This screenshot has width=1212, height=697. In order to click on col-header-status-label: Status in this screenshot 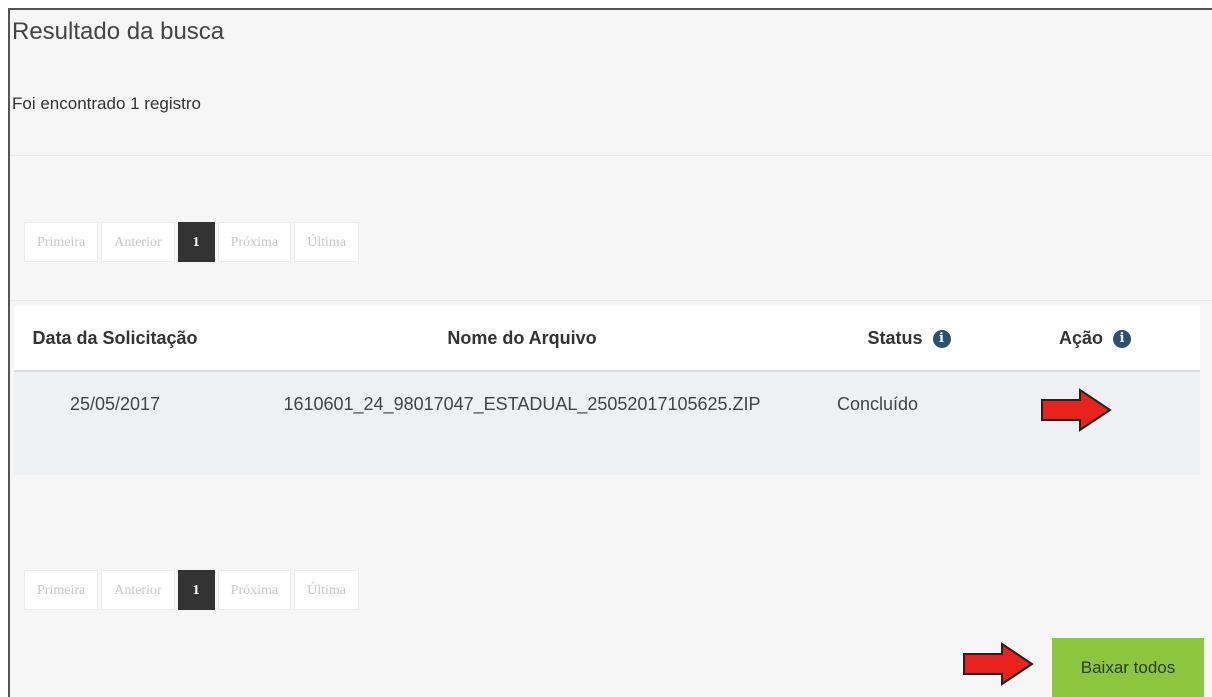, I will do `click(895, 337)`.